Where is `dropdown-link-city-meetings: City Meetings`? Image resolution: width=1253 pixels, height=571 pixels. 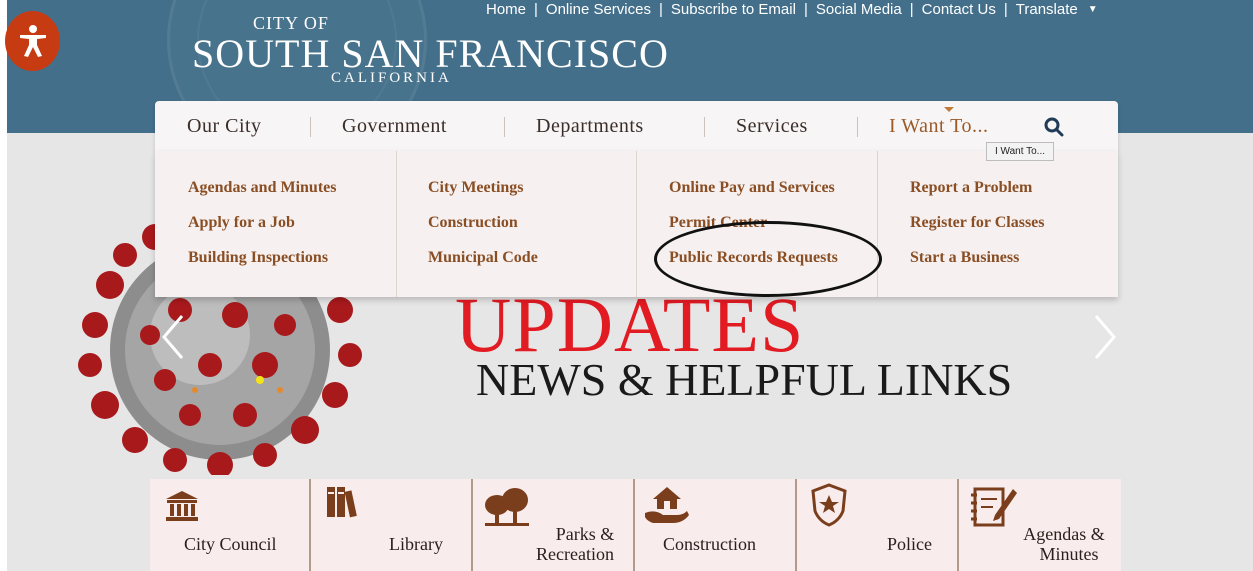
dropdown-link-city-meetings: City Meetings is located at coordinates (476, 188).